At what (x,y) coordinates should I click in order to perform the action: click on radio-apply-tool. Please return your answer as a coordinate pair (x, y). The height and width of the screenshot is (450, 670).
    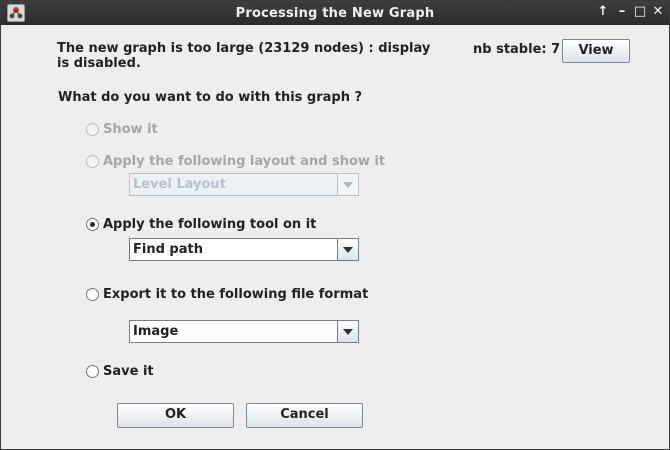
    Looking at the image, I should click on (92, 224).